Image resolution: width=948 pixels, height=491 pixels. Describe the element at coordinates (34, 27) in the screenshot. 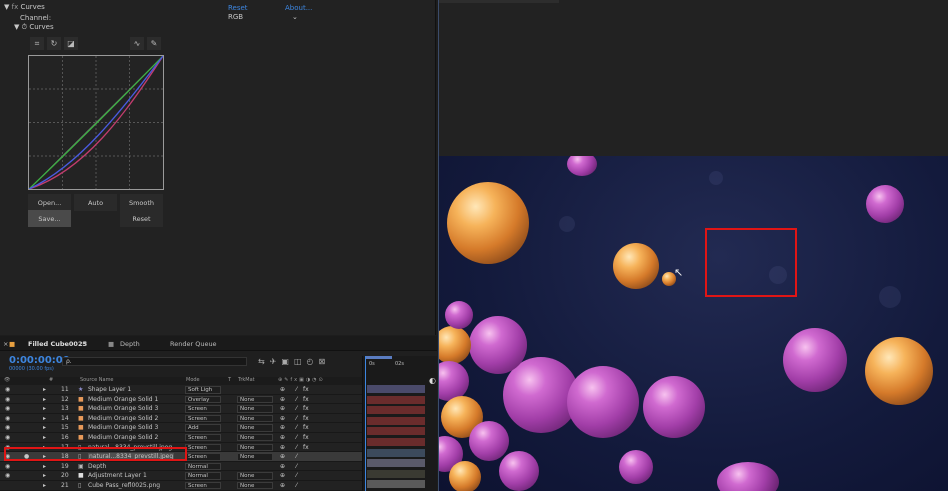

I see `curves-property: ▼ ⏱ Curves` at that location.